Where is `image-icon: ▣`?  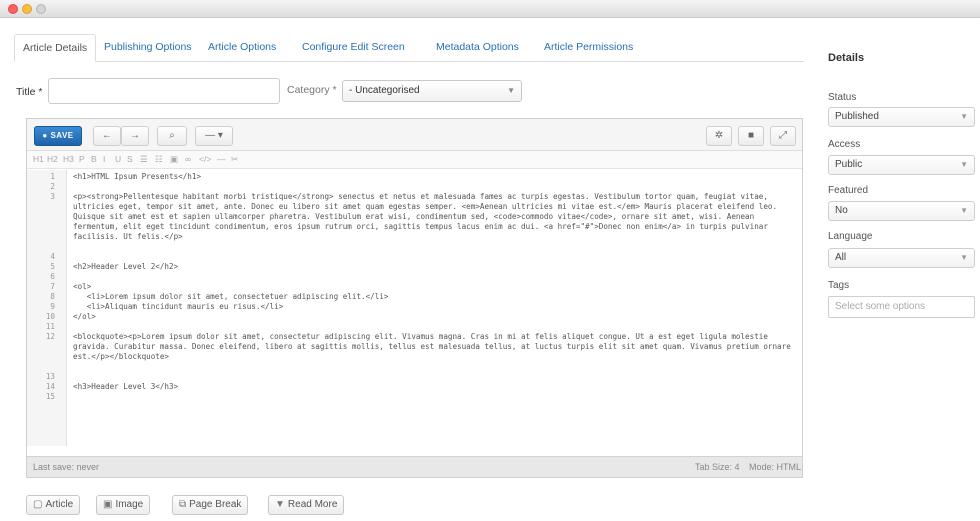 image-icon: ▣ is located at coordinates (174, 159).